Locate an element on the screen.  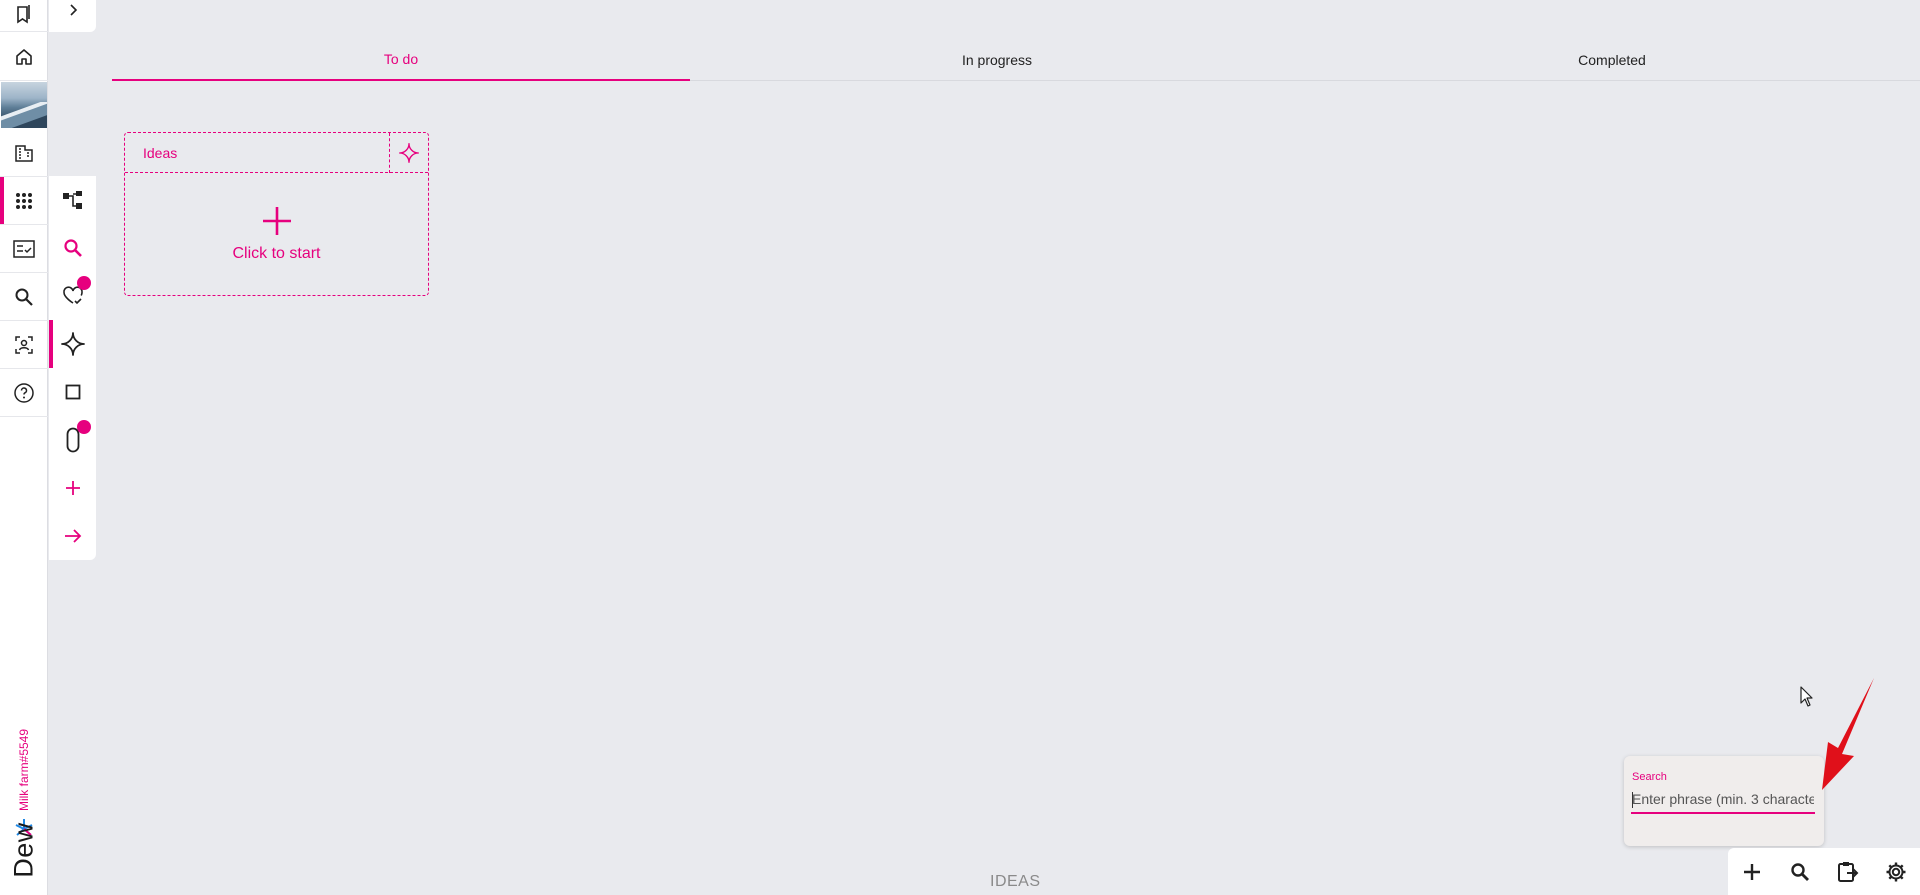
hierarchy-button is located at coordinates (72, 200).